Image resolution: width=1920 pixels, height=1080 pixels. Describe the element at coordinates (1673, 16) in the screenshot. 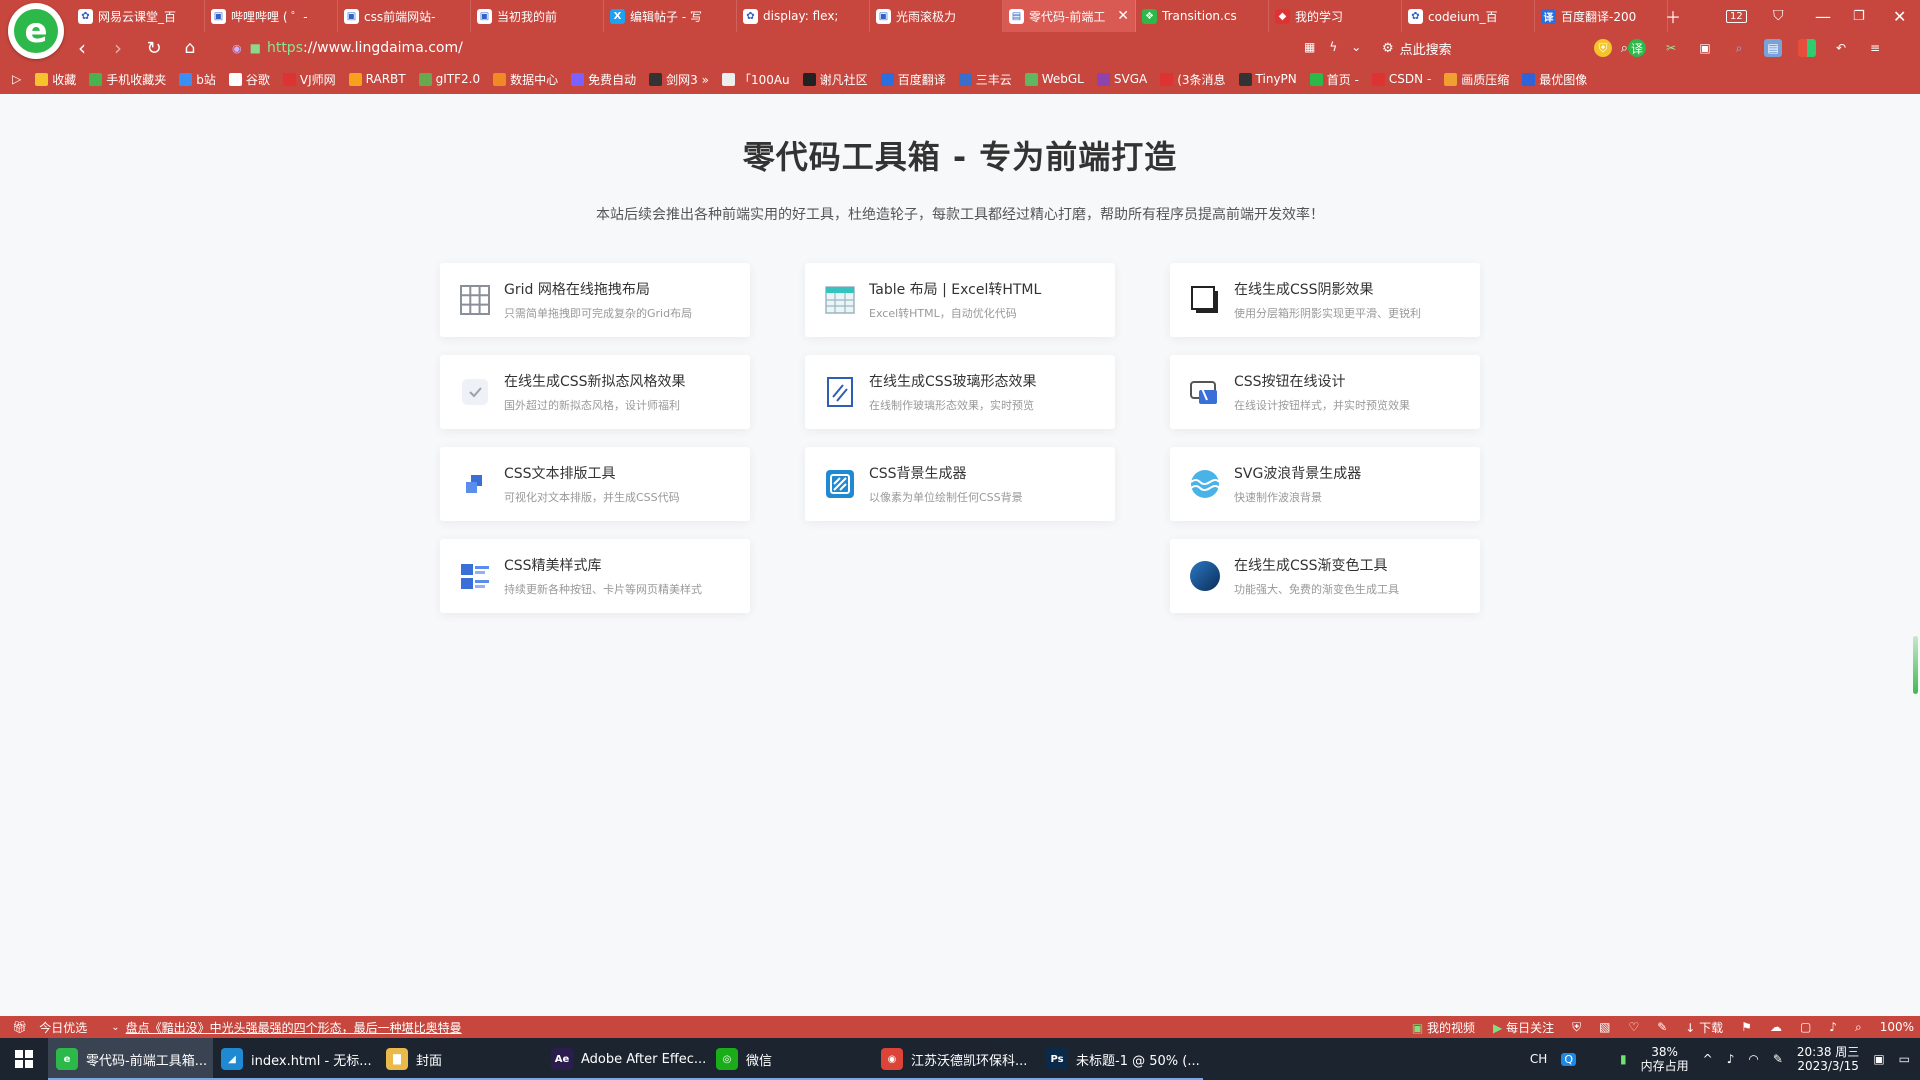

I see `new-tab-button: ＋` at that location.